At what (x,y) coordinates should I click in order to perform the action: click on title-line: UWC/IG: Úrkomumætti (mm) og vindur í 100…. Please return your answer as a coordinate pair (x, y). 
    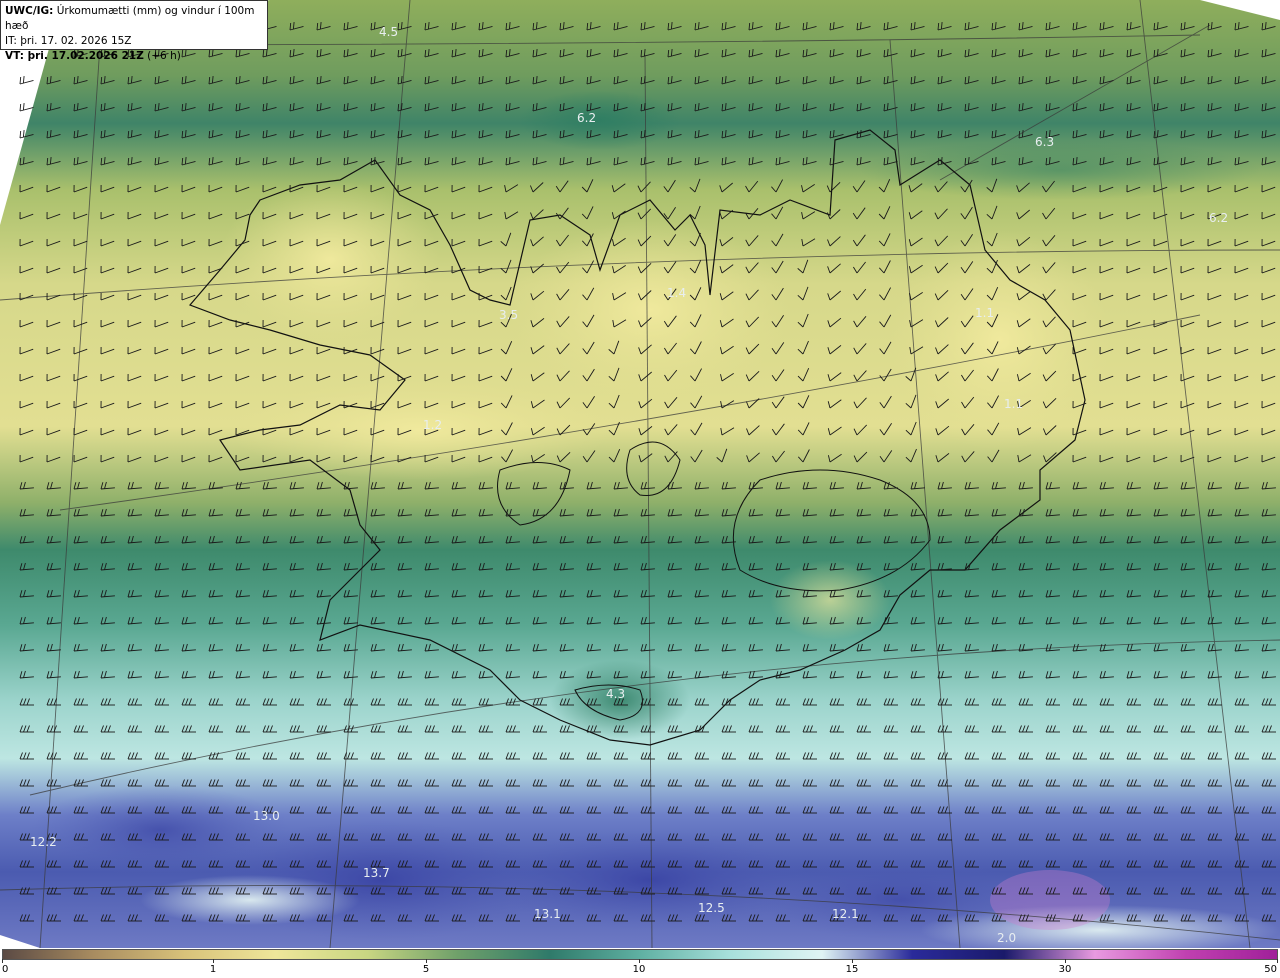
    Looking at the image, I should click on (134, 19).